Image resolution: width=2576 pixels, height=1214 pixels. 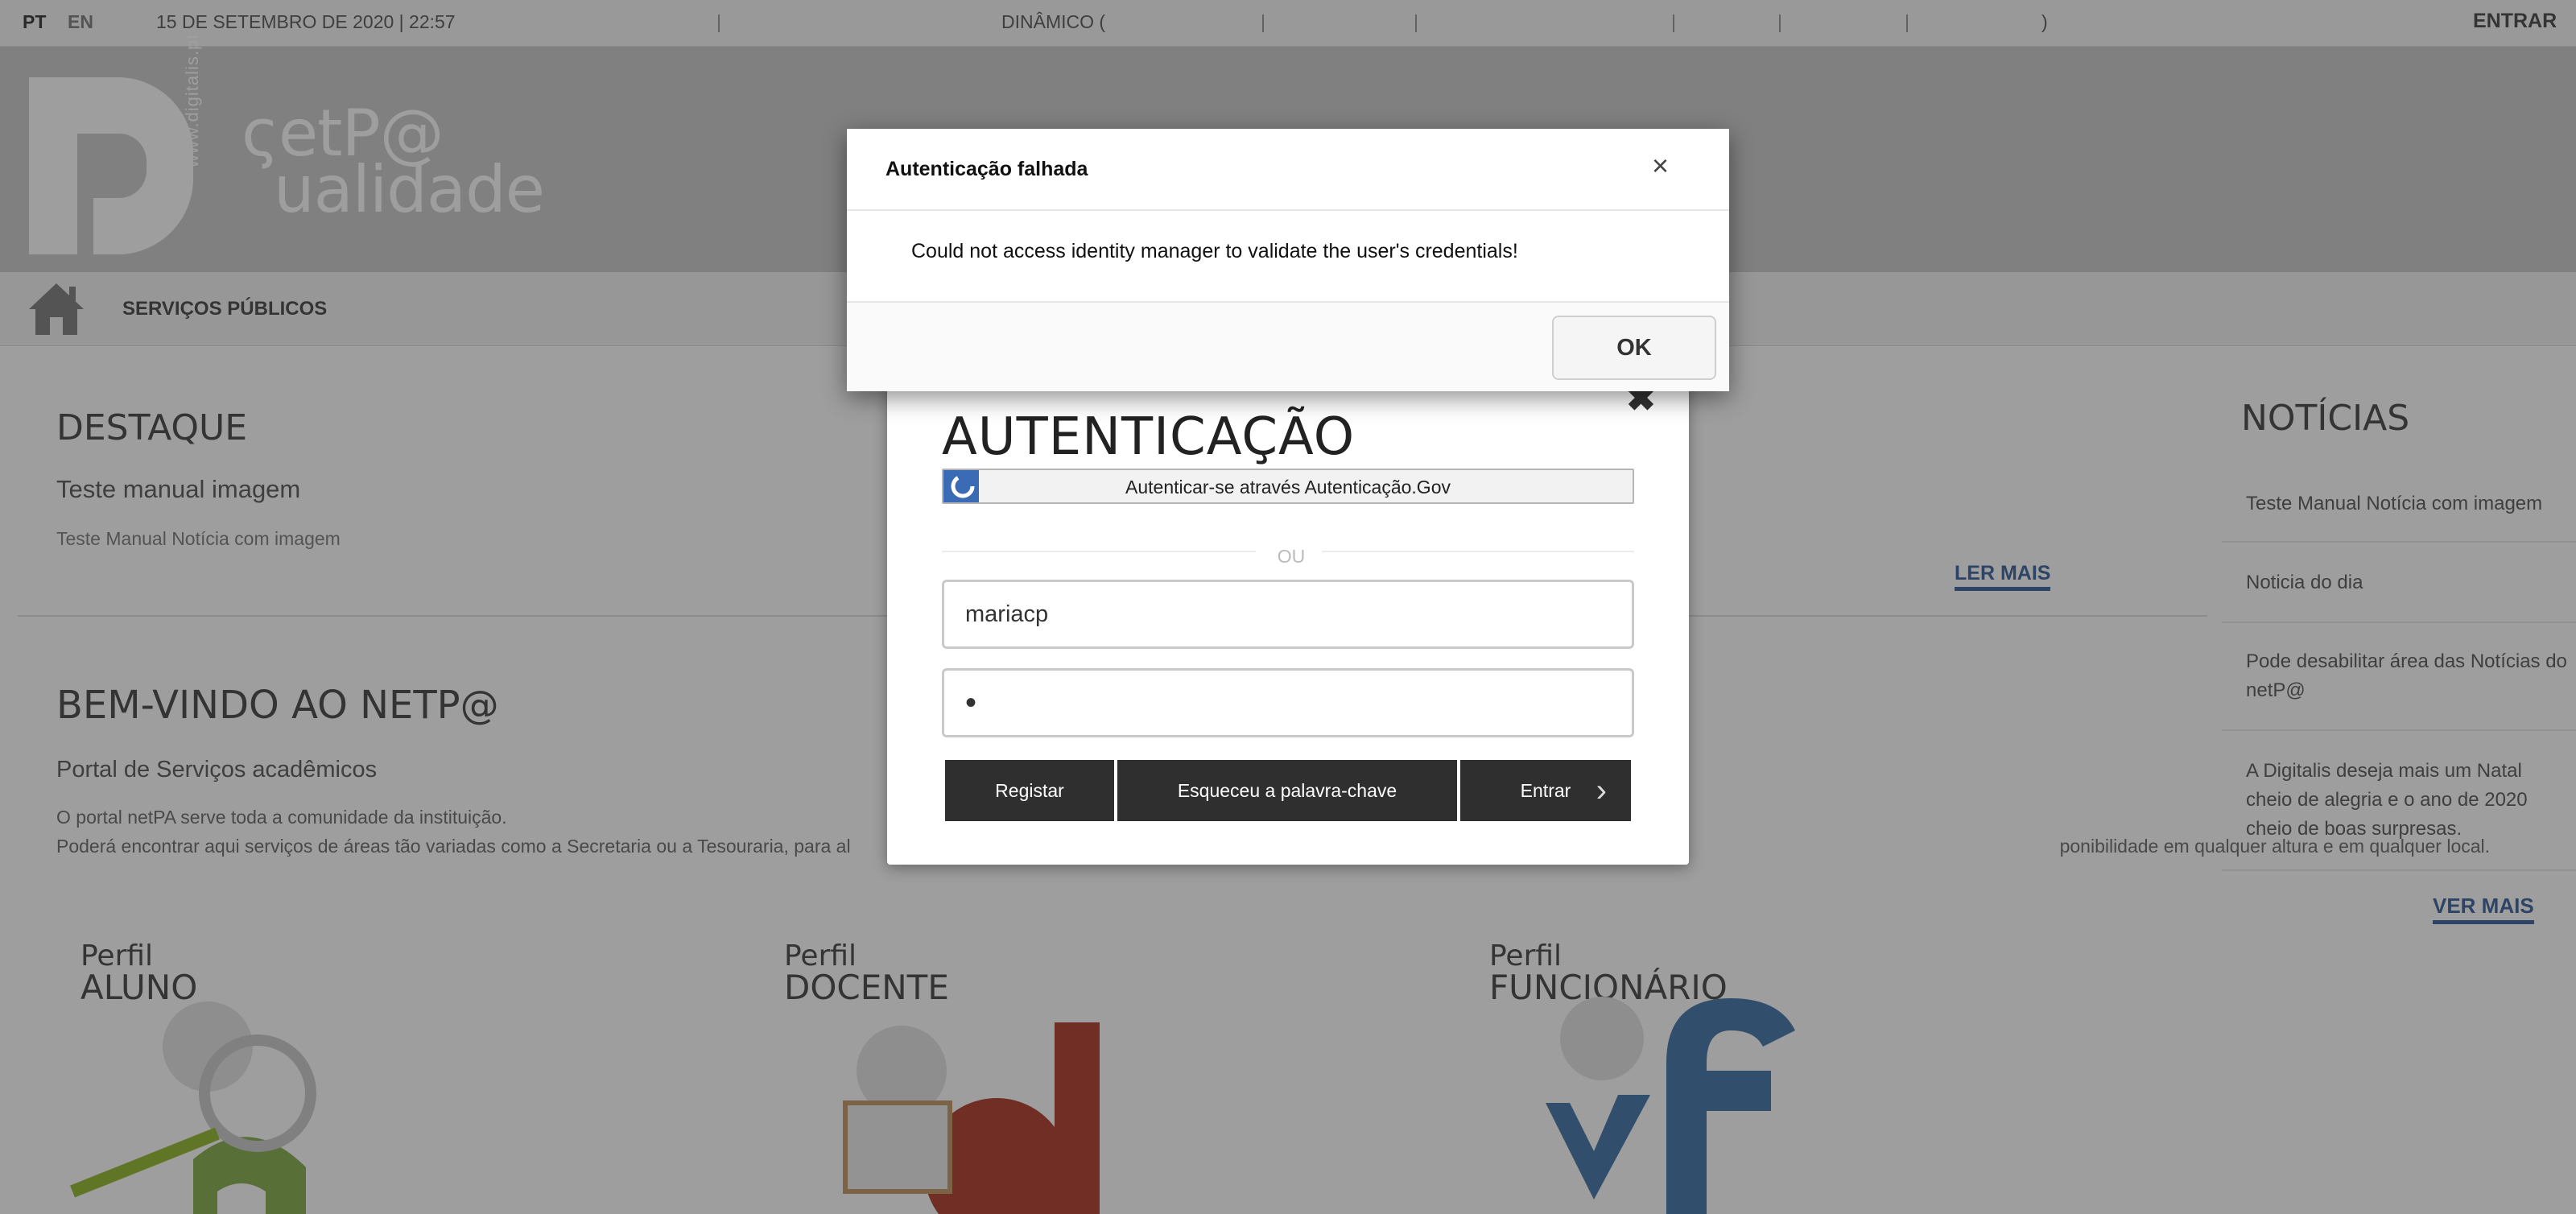 I want to click on login-submit-button: Entrar ›, so click(x=1545, y=790).